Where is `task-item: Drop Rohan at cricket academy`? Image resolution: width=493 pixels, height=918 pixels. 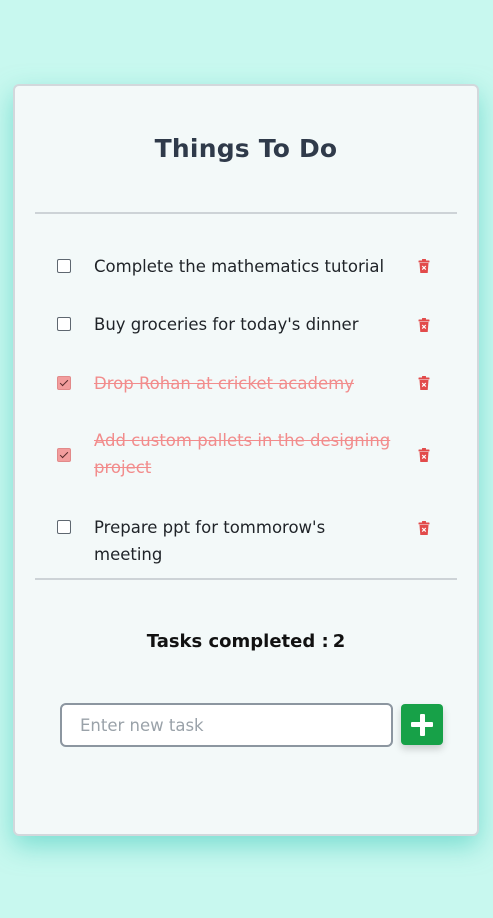
task-item: Drop Rohan at cricket academy is located at coordinates (246, 383).